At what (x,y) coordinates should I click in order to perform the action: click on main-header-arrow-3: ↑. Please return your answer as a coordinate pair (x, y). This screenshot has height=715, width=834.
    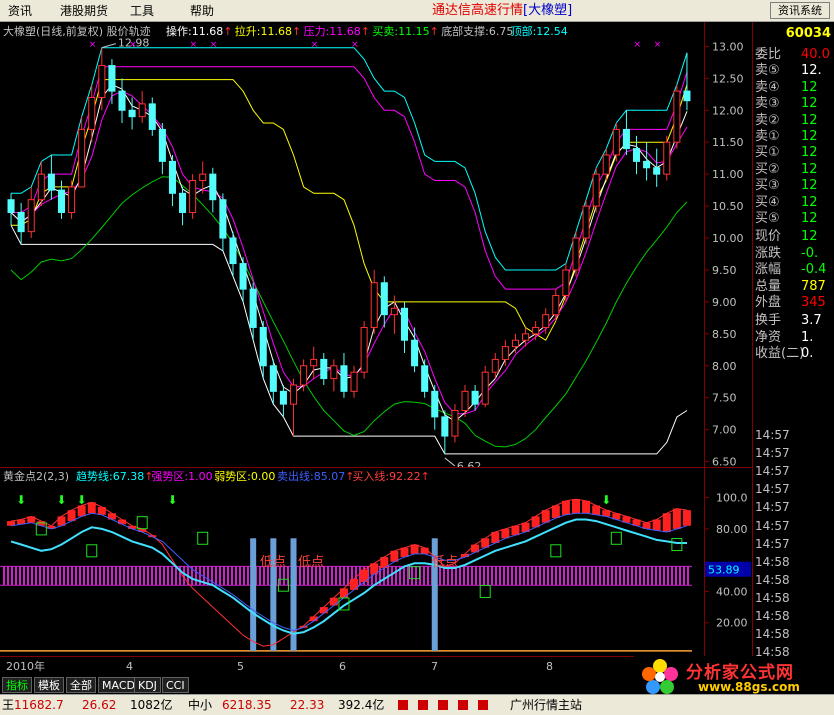
    Looking at the image, I should click on (434, 31).